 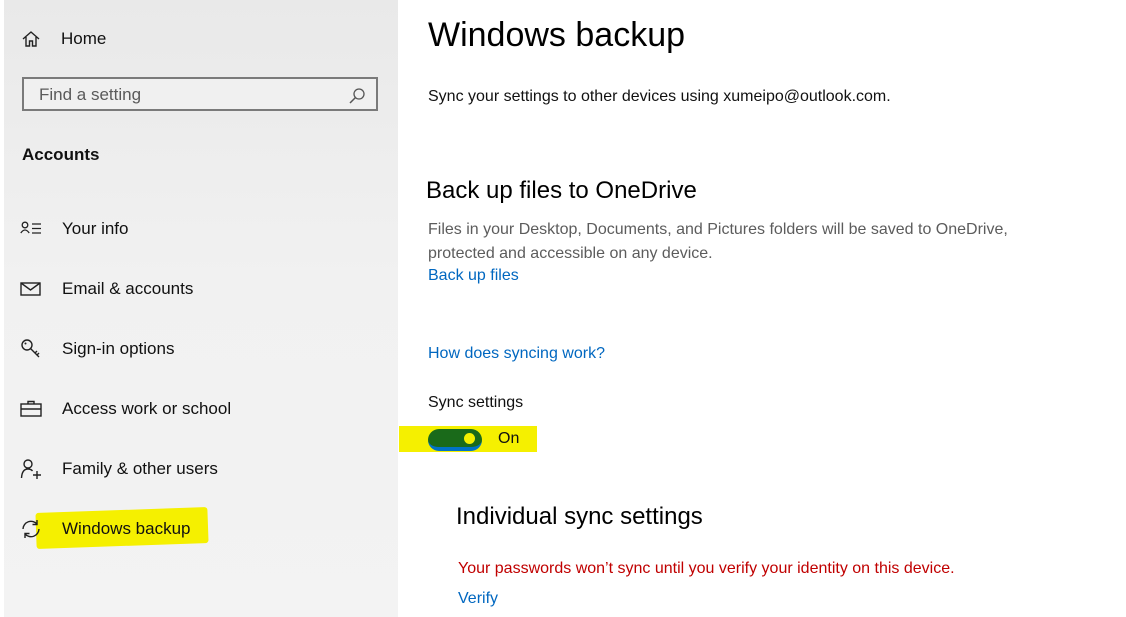 I want to click on search-box, so click(x=200, y=94).